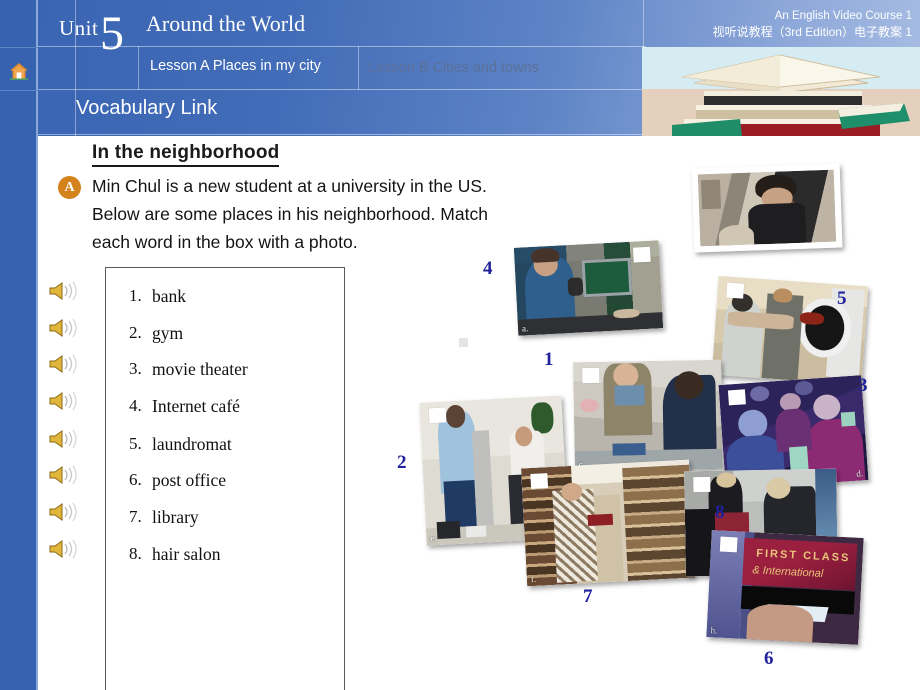 This screenshot has height=690, width=920. What do you see at coordinates (769, 658) in the screenshot?
I see `answer-number-for-photo-h: 6` at bounding box center [769, 658].